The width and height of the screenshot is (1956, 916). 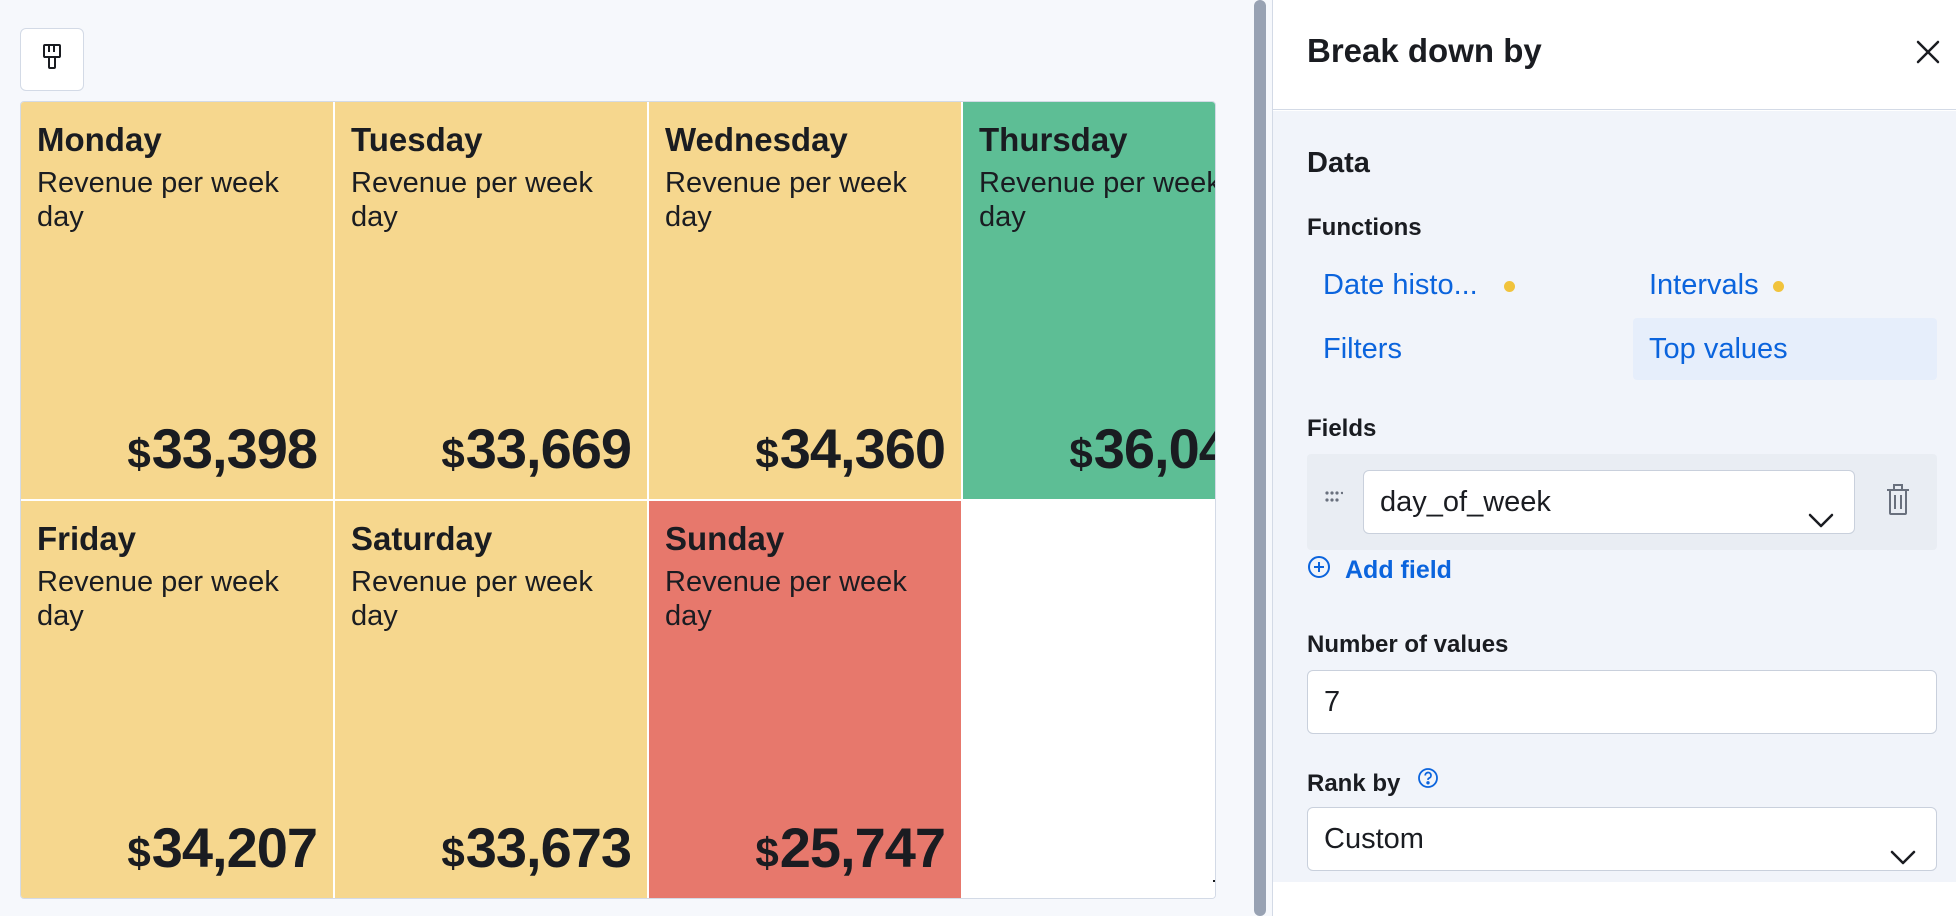 What do you see at coordinates (1718, 349) in the screenshot?
I see `function-label: Top values` at bounding box center [1718, 349].